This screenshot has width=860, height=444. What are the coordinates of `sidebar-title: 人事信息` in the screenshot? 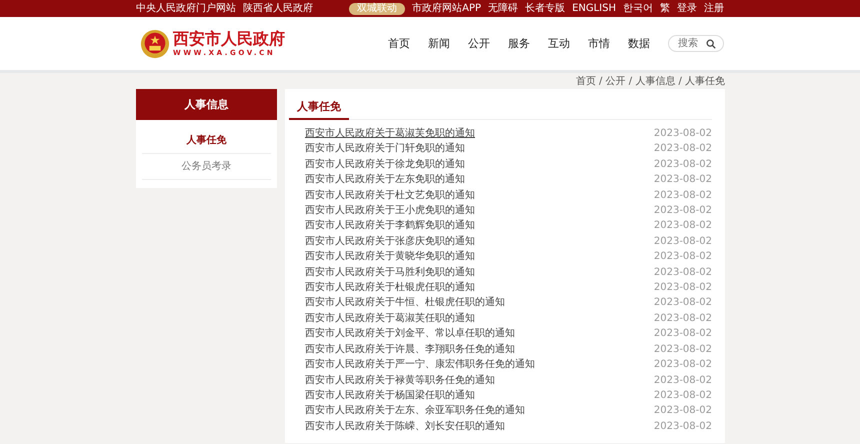 It's located at (206, 104).